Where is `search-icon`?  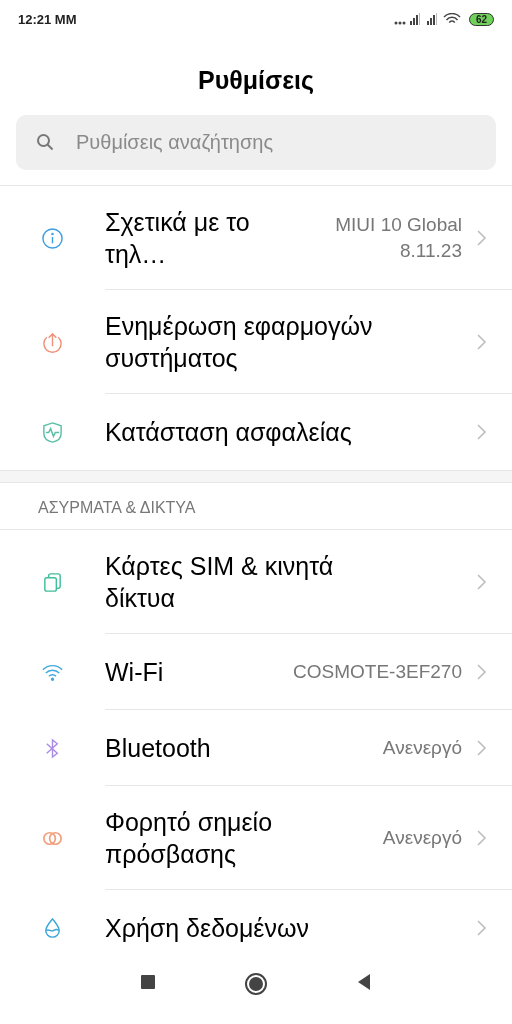 search-icon is located at coordinates (45, 142).